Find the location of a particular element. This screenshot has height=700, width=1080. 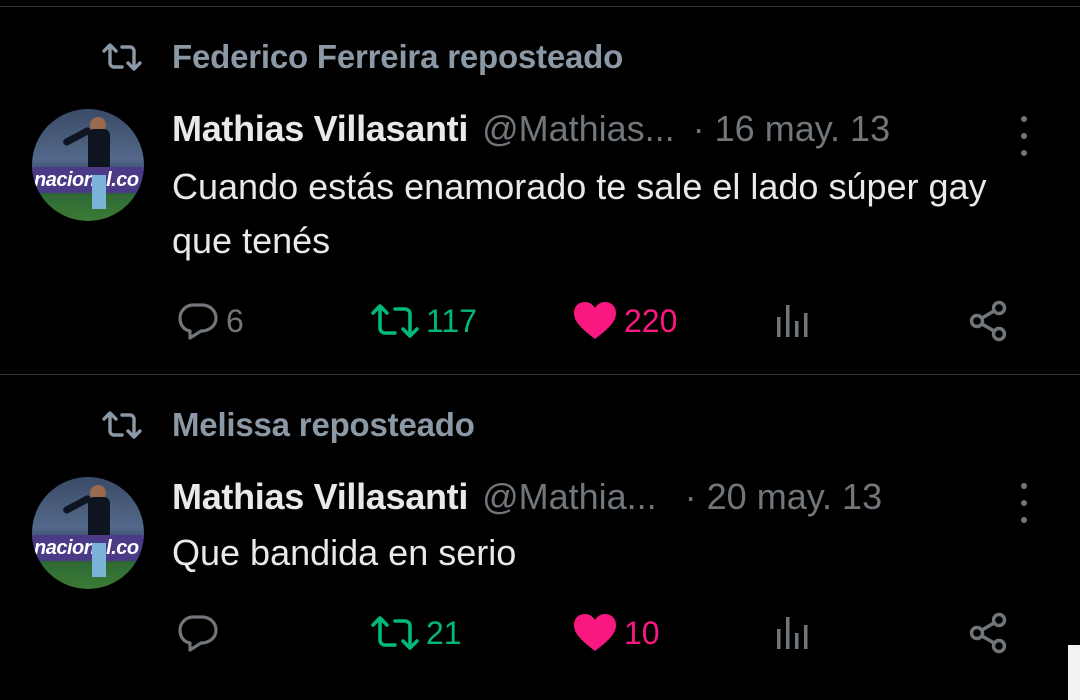

repost-context: Federico Ferreira reposteado is located at coordinates (361, 57).